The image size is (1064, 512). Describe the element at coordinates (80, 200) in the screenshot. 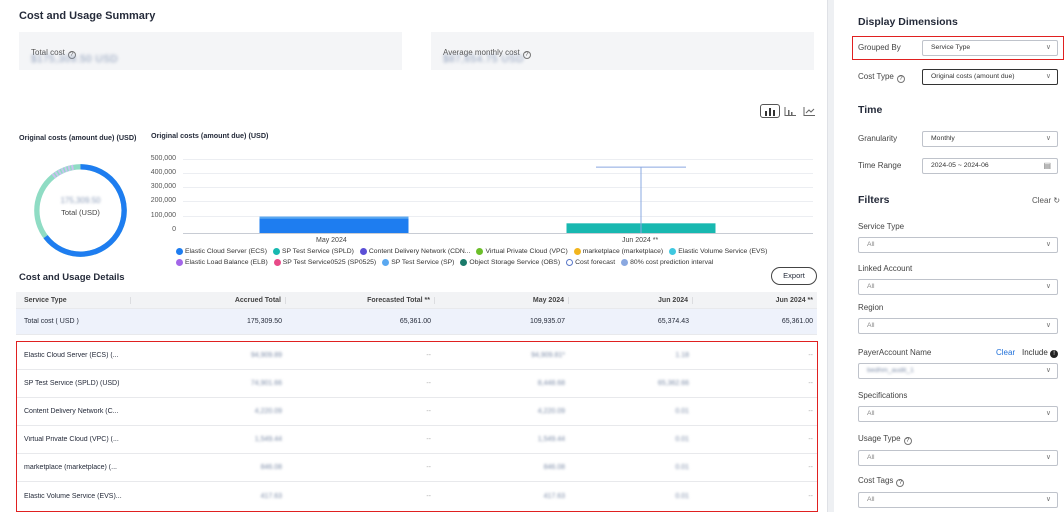

I see `donut-center-value: 175,309.50` at that location.